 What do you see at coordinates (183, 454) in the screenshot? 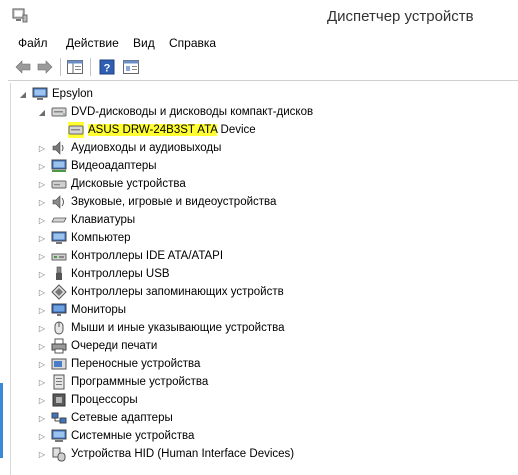
I see `tree-category-label: Устройства HID (Human Interface Devices)` at bounding box center [183, 454].